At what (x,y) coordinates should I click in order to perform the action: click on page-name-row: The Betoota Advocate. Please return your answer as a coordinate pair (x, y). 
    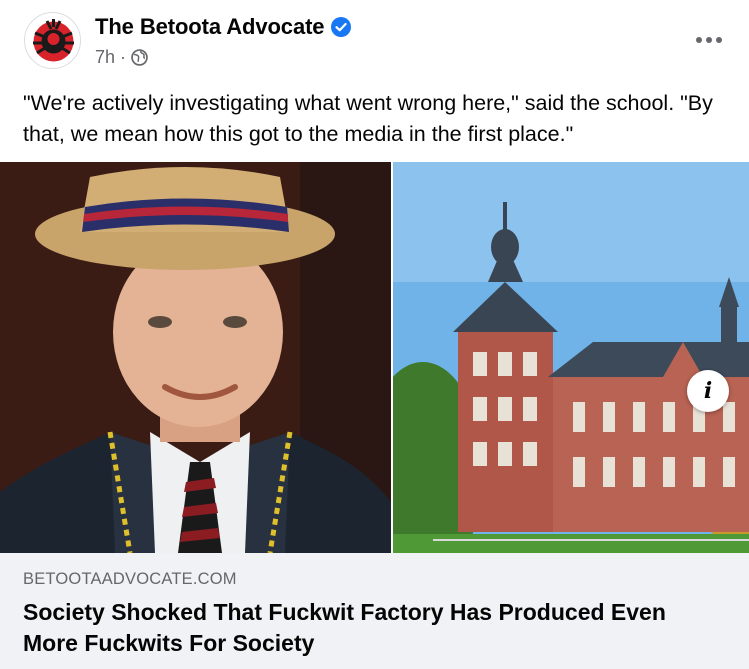
    Looking at the image, I should click on (223, 27).